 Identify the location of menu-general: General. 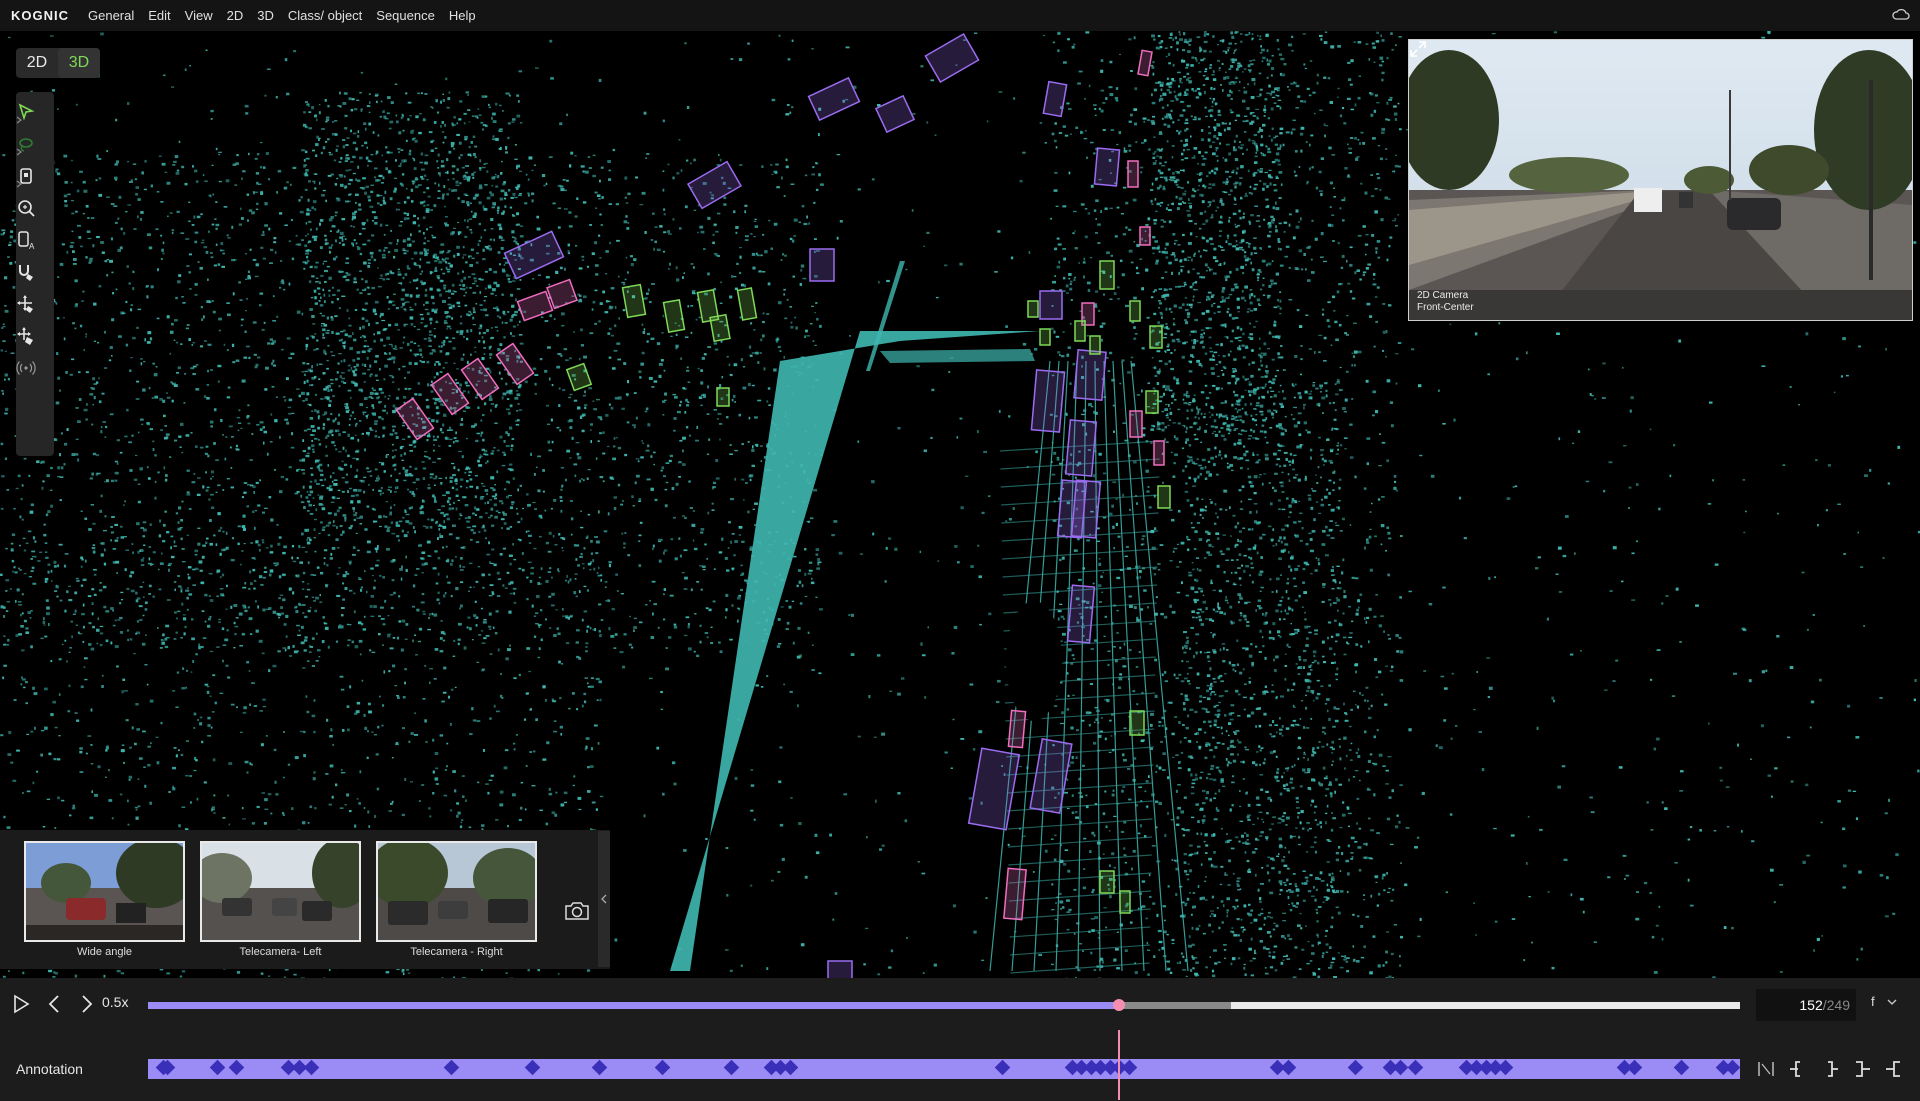
(111, 15).